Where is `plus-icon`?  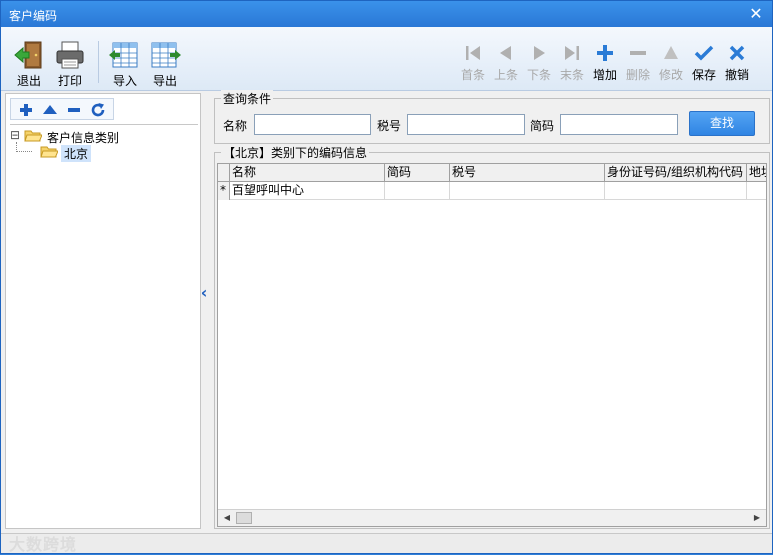 plus-icon is located at coordinates (605, 53).